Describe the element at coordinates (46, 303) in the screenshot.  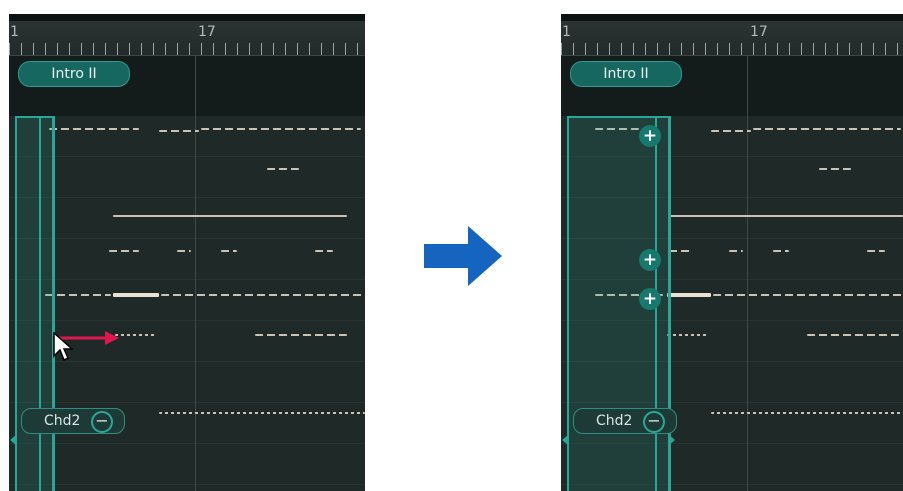
I see `selection-edge-handle` at that location.